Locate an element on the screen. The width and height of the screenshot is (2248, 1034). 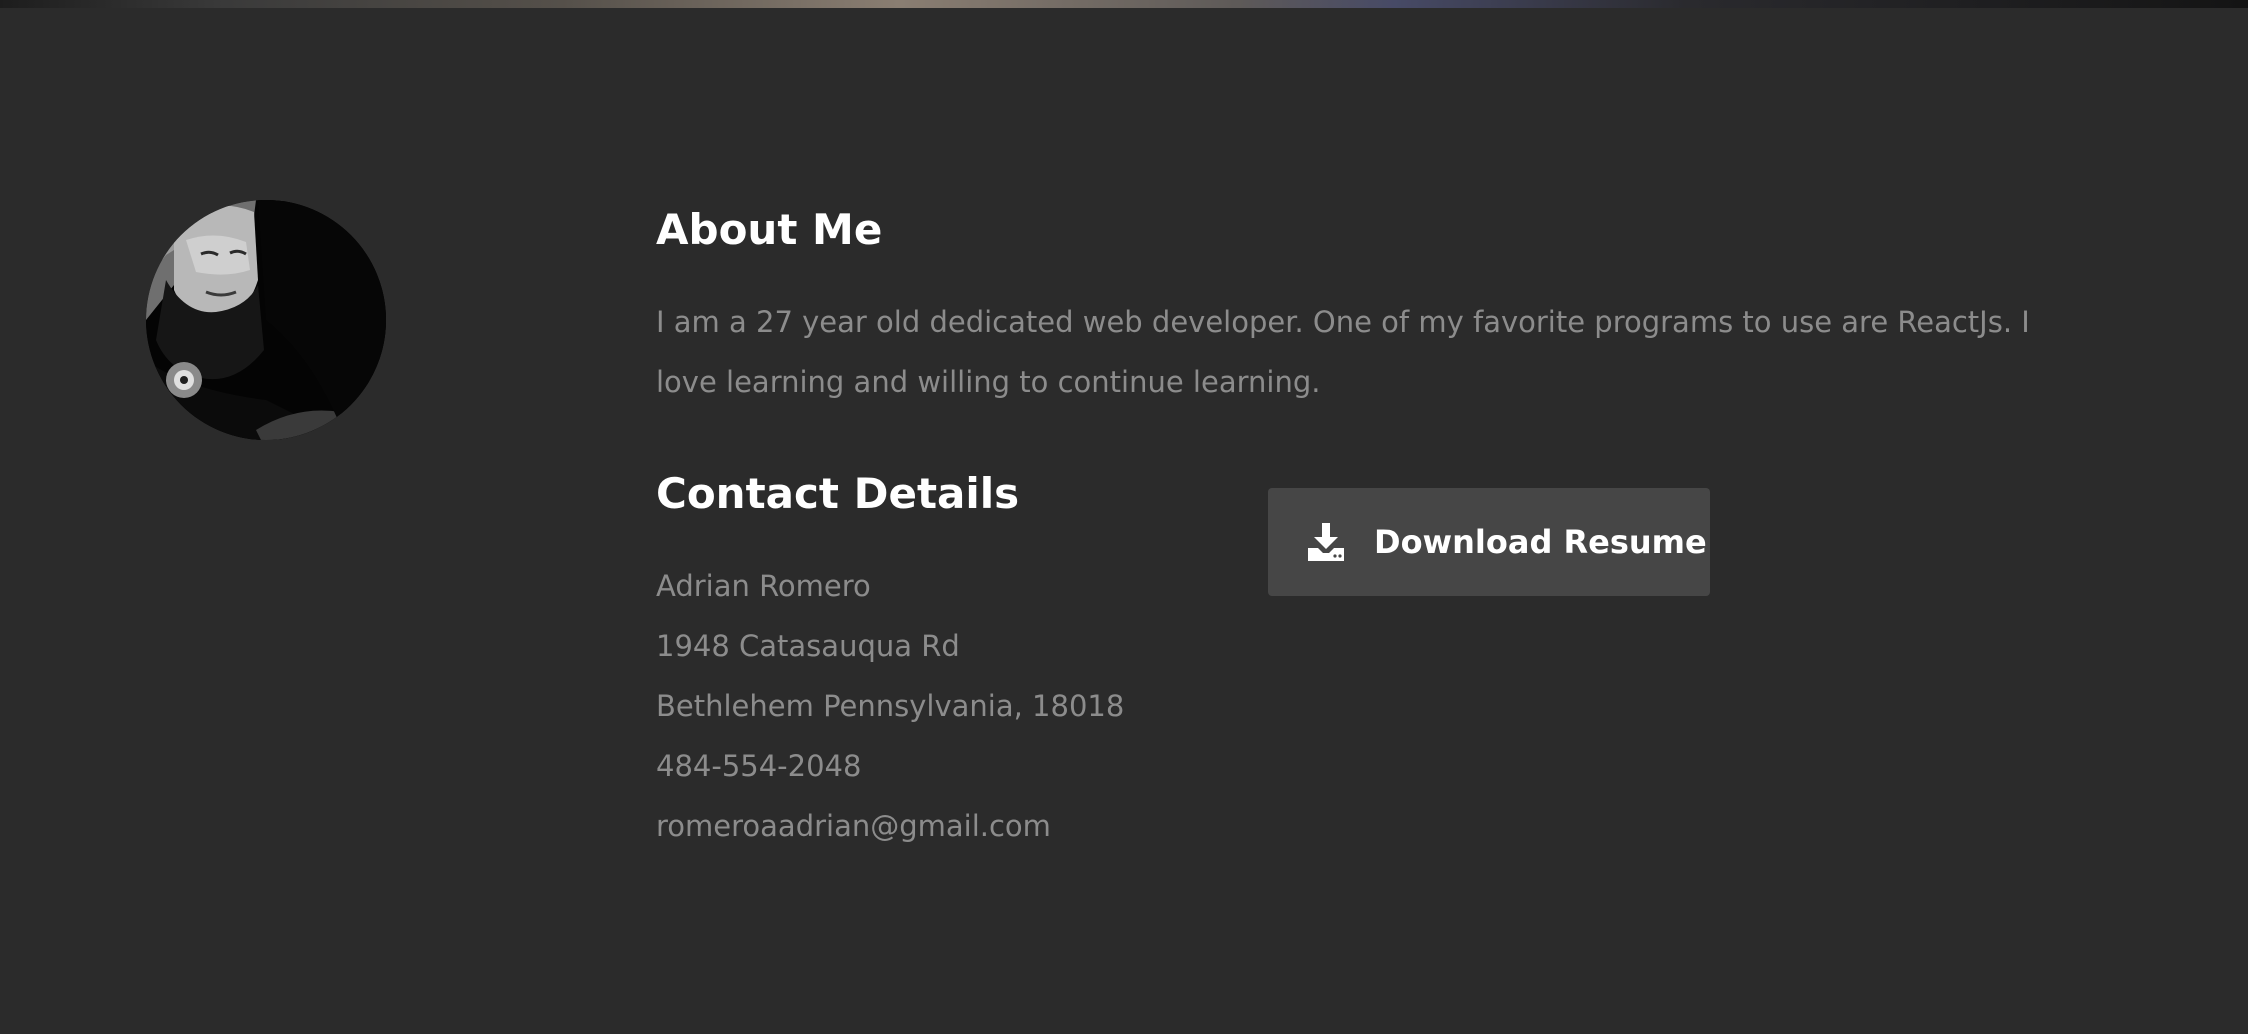
profile-avatar is located at coordinates (266, 320).